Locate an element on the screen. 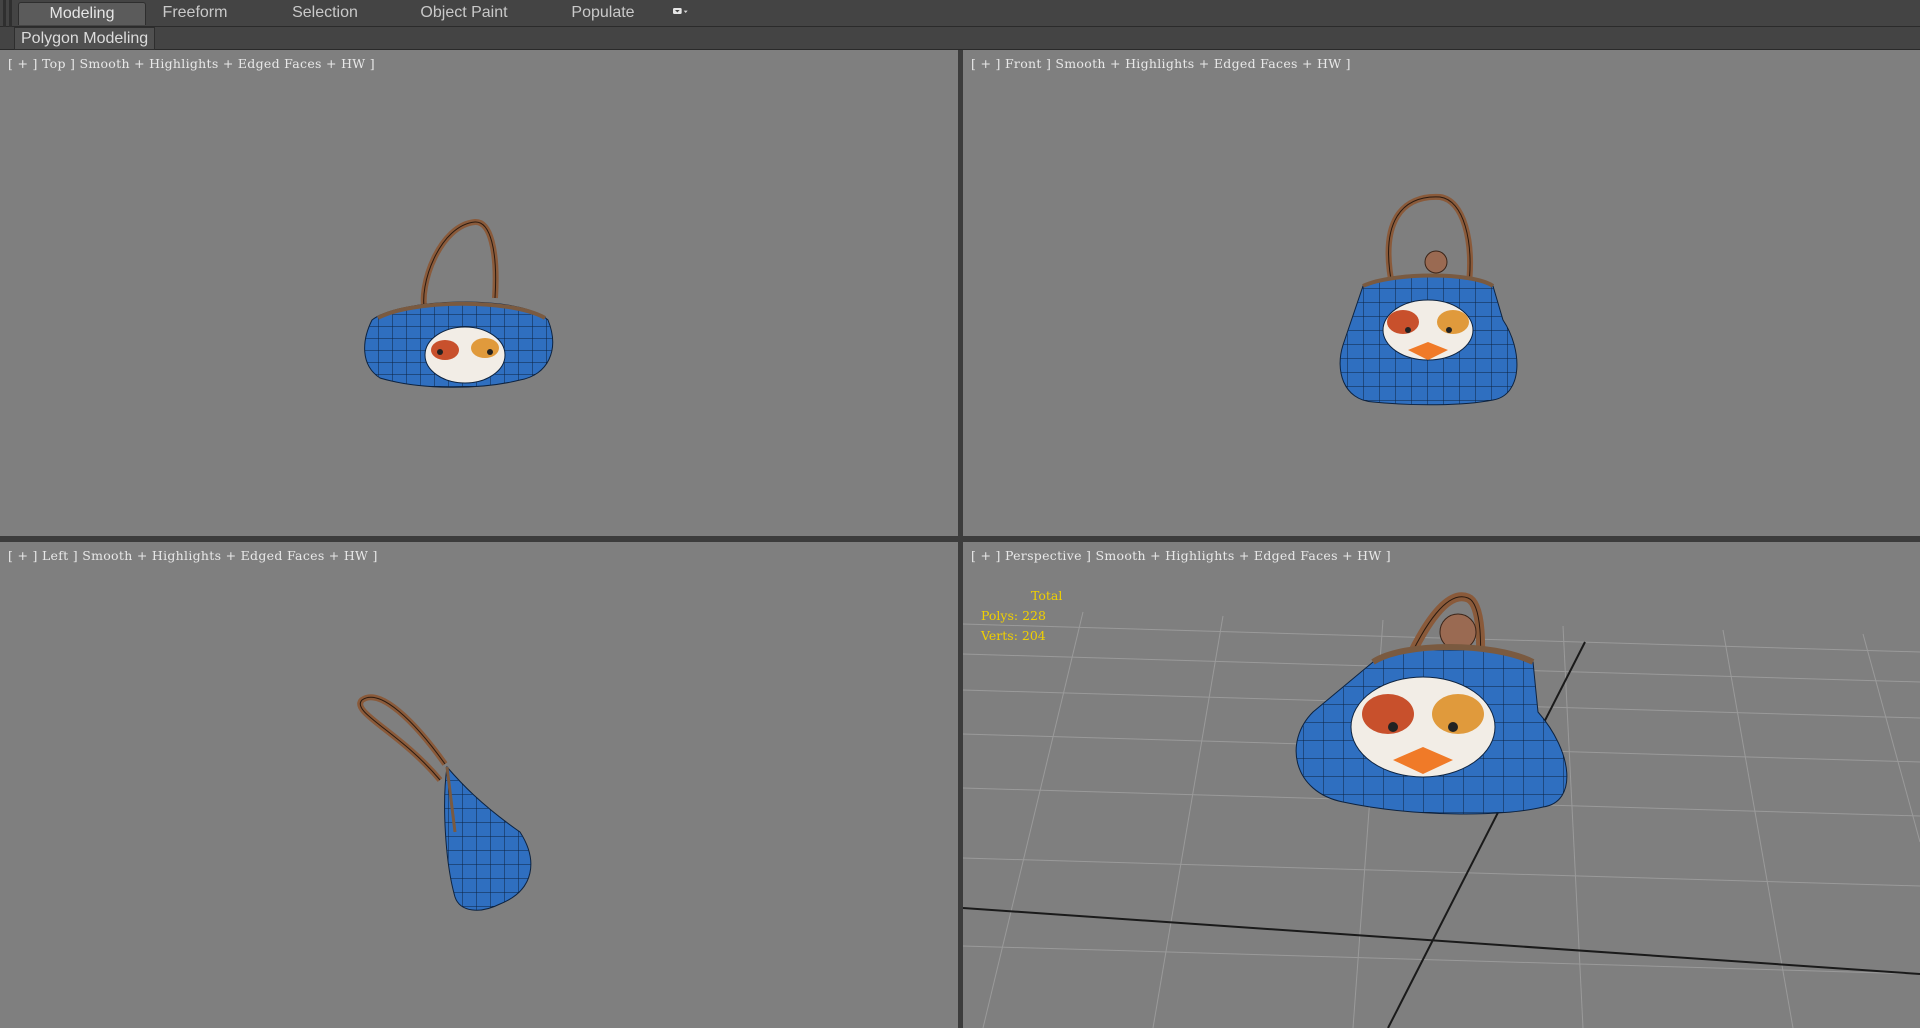  polygon-modeling-panel-button: Polygon Modeling is located at coordinates (85, 38).